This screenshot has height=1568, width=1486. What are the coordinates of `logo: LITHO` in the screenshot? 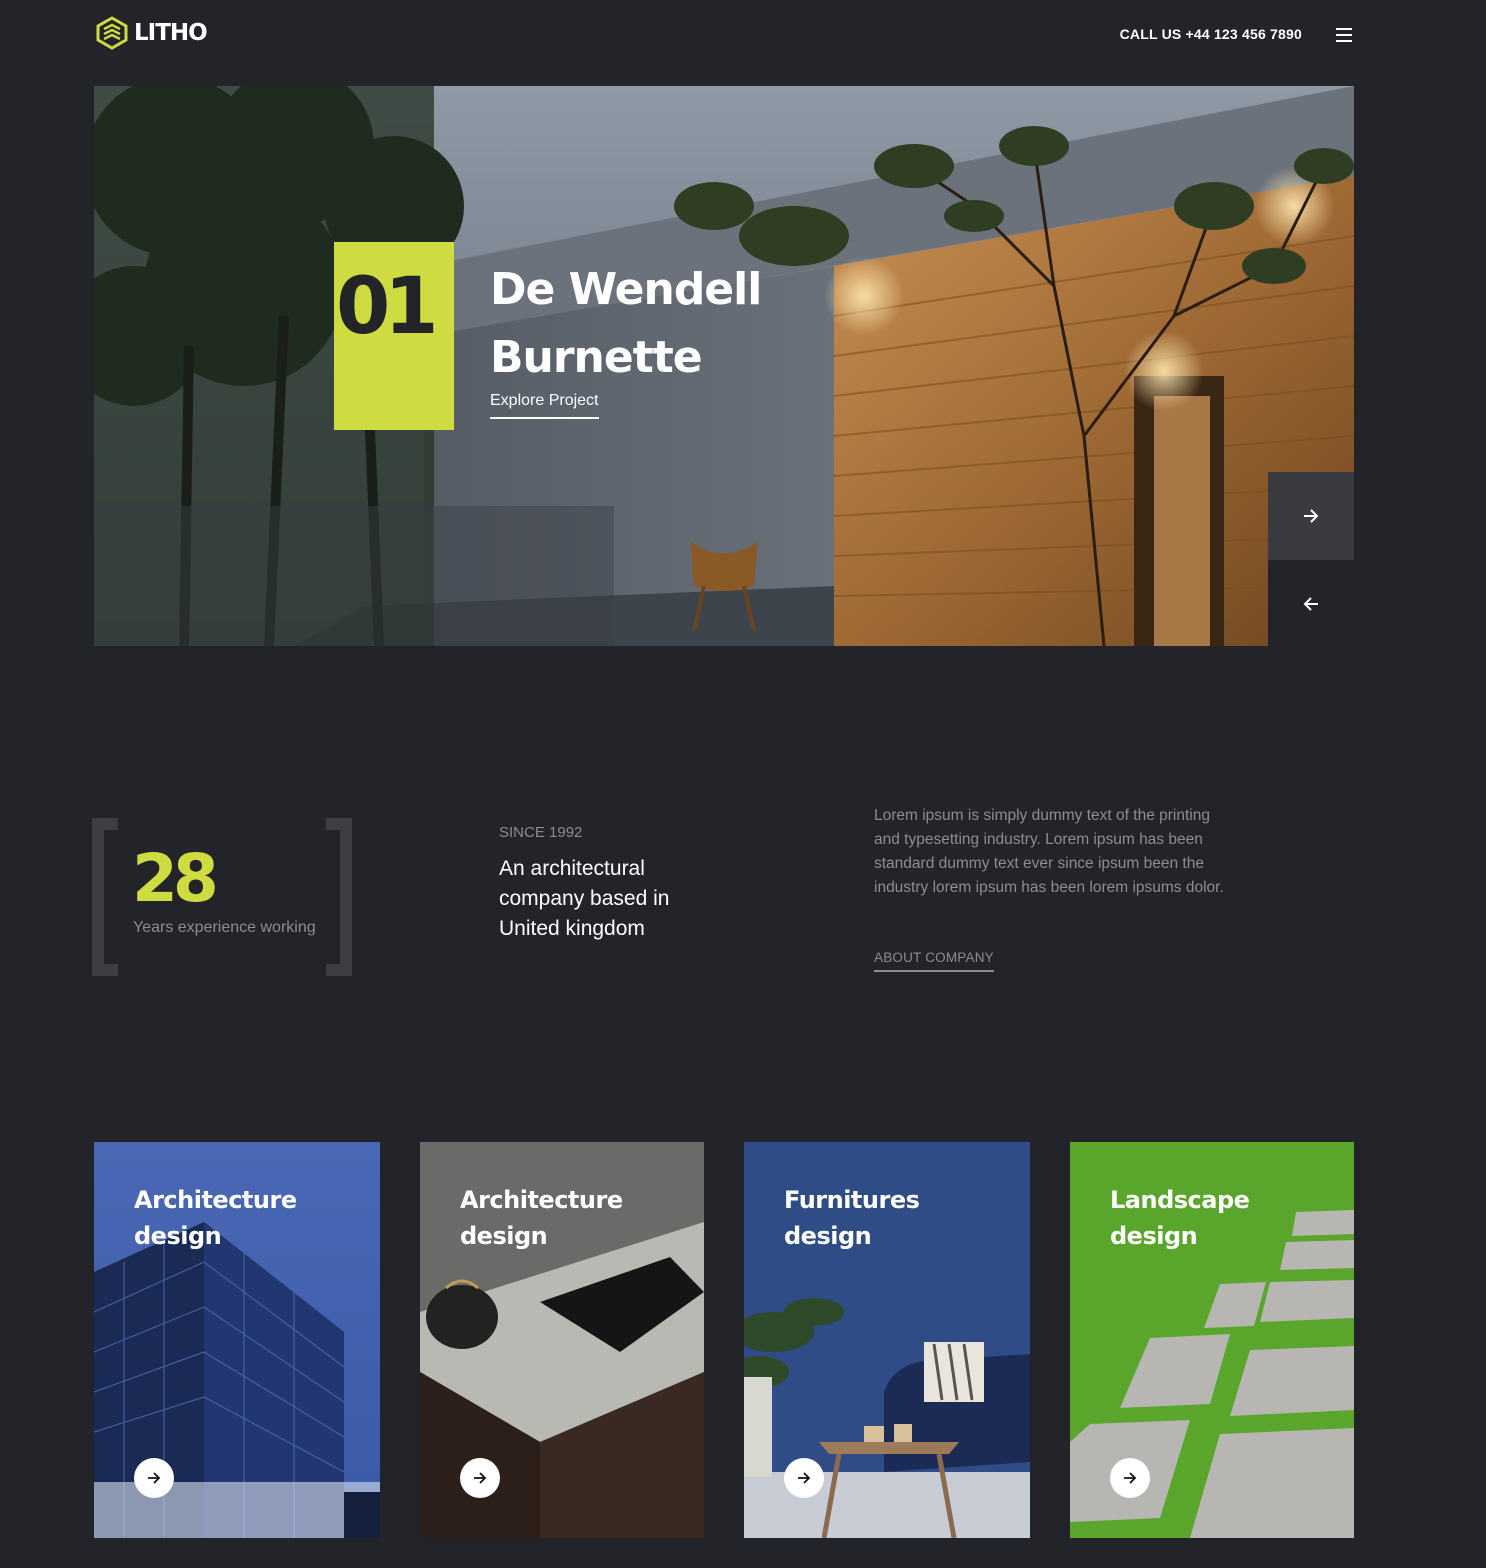 It's located at (152, 33).